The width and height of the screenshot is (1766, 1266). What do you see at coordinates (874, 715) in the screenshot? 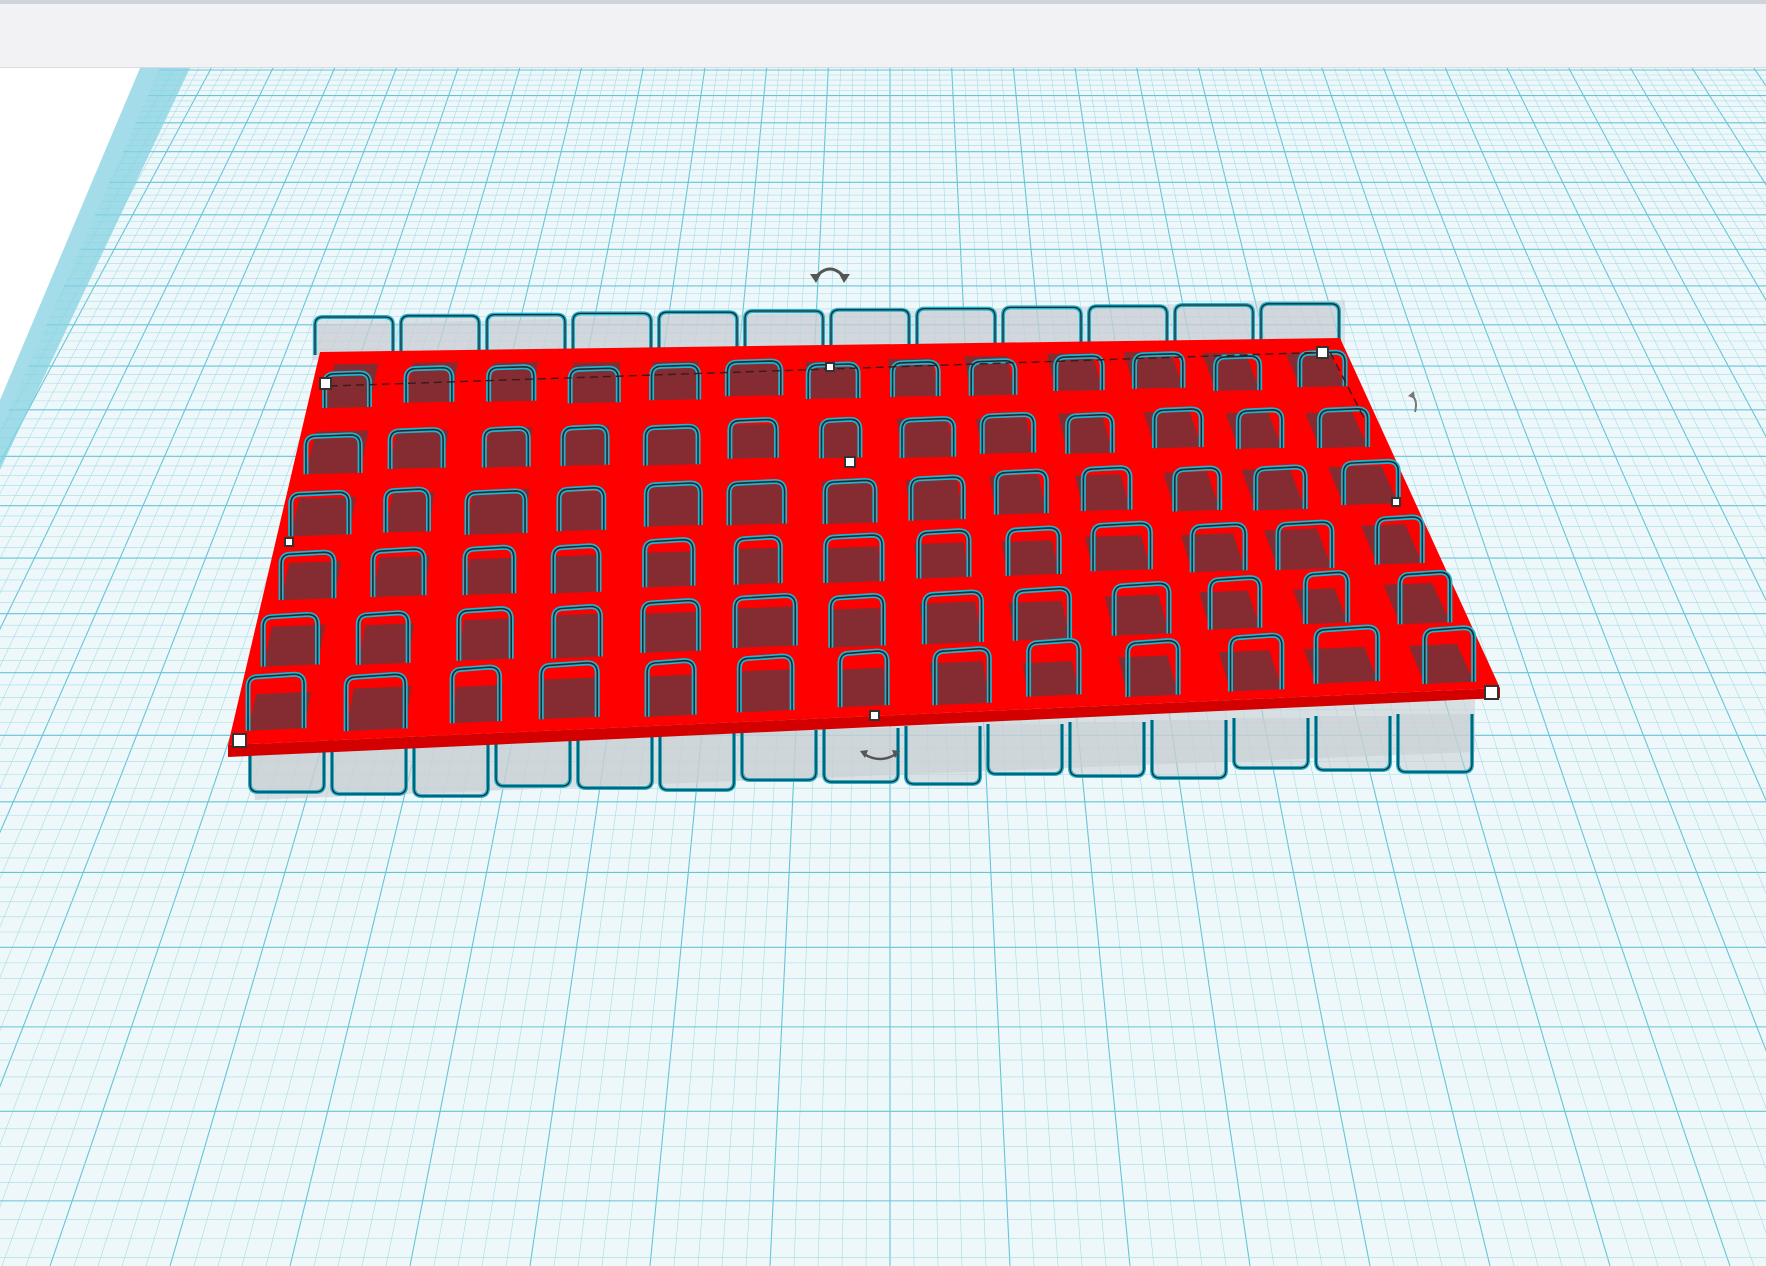
I see `resize-handle-front-mid` at bounding box center [874, 715].